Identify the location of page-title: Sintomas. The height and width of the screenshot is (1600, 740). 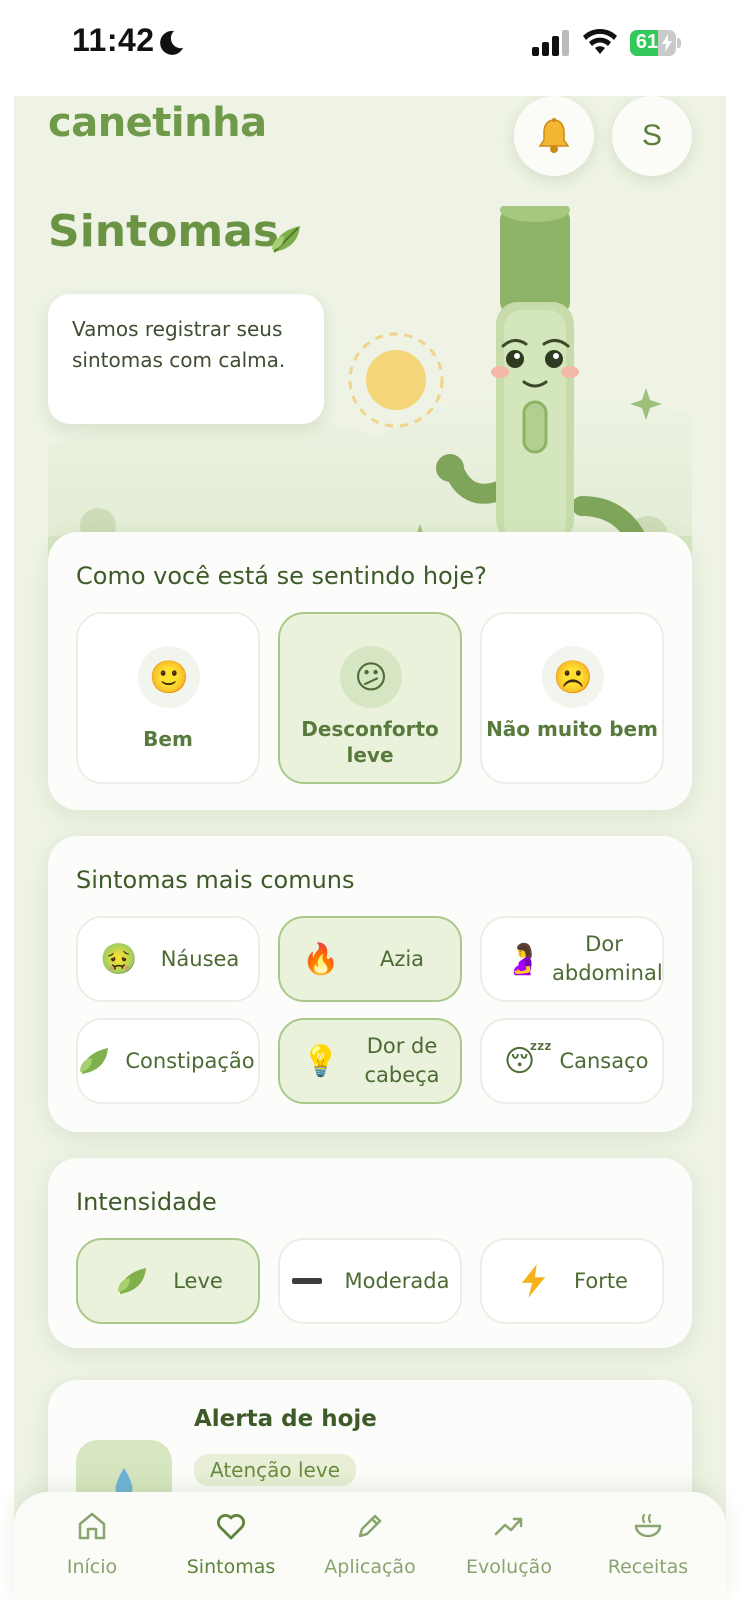
(164, 231).